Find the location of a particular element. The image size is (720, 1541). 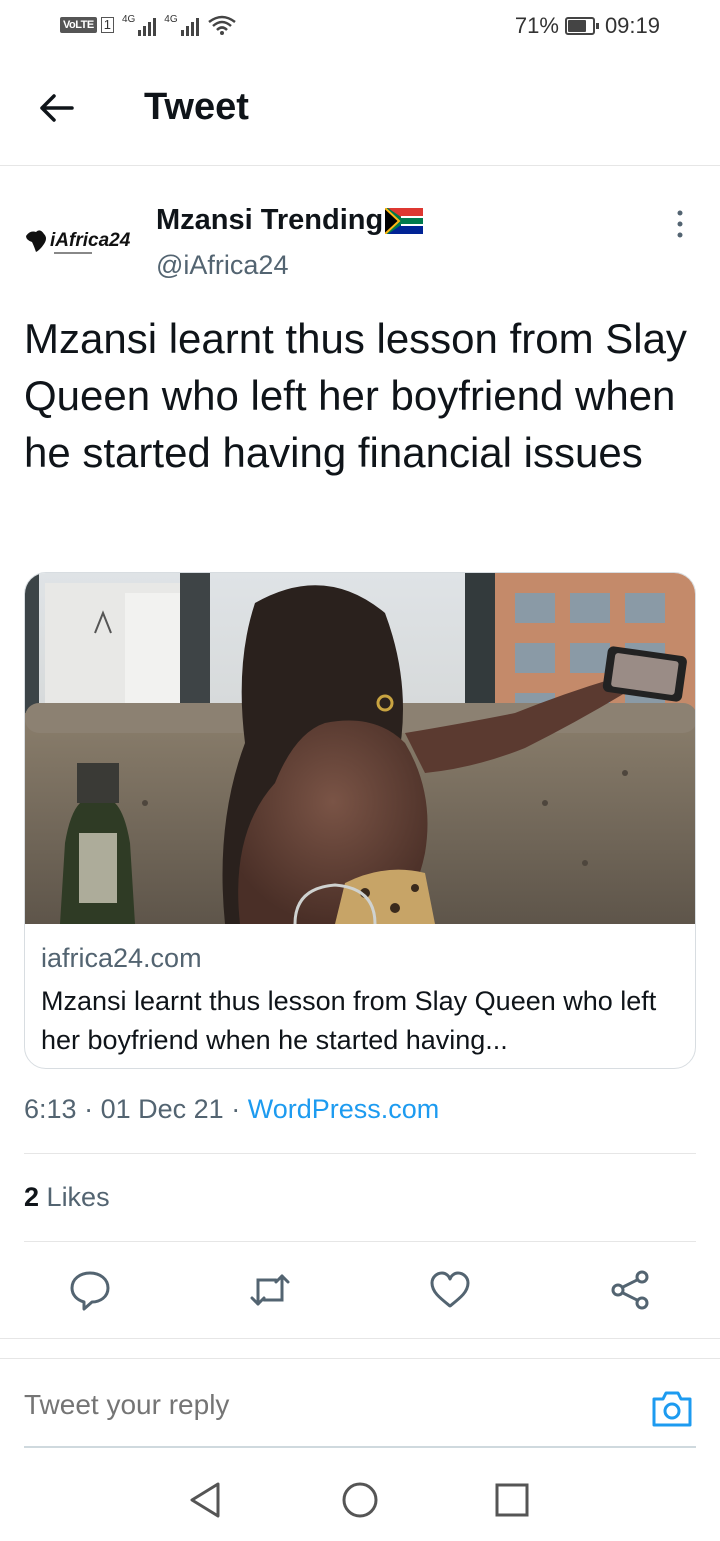

arrow-left-icon is located at coordinates (56, 108).